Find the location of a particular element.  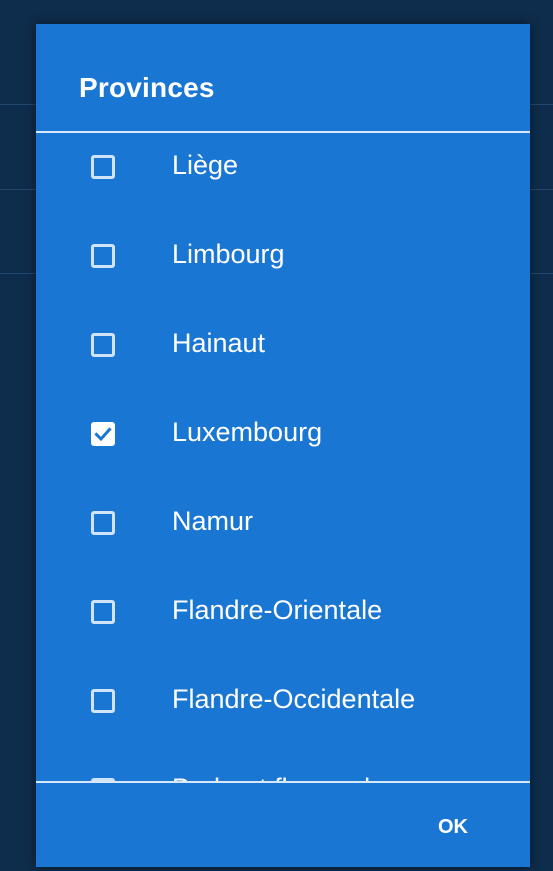

checkbox-namur is located at coordinates (103, 523).